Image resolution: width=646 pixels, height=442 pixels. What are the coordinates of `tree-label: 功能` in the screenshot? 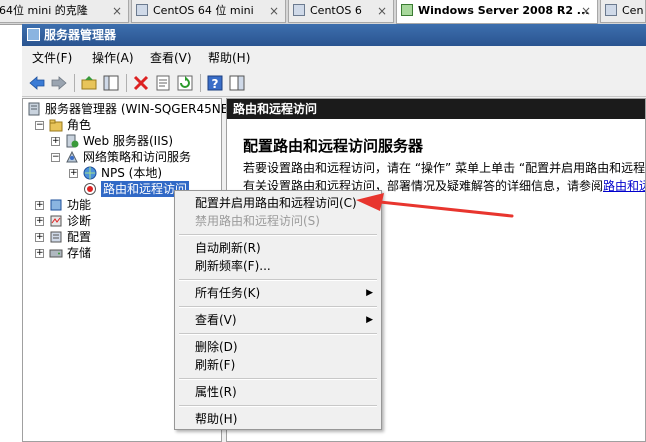 It's located at (79, 205).